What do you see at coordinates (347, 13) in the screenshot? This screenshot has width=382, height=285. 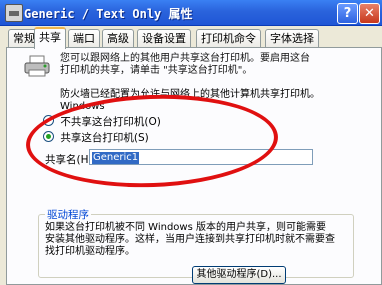 I see `help-button: ?` at bounding box center [347, 13].